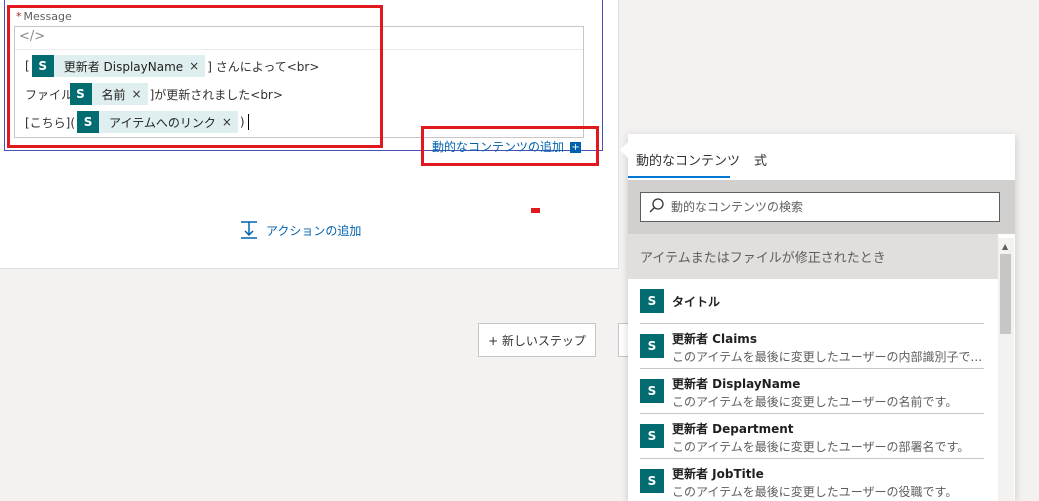  I want to click on add-action-label: アクションの追加, so click(314, 230).